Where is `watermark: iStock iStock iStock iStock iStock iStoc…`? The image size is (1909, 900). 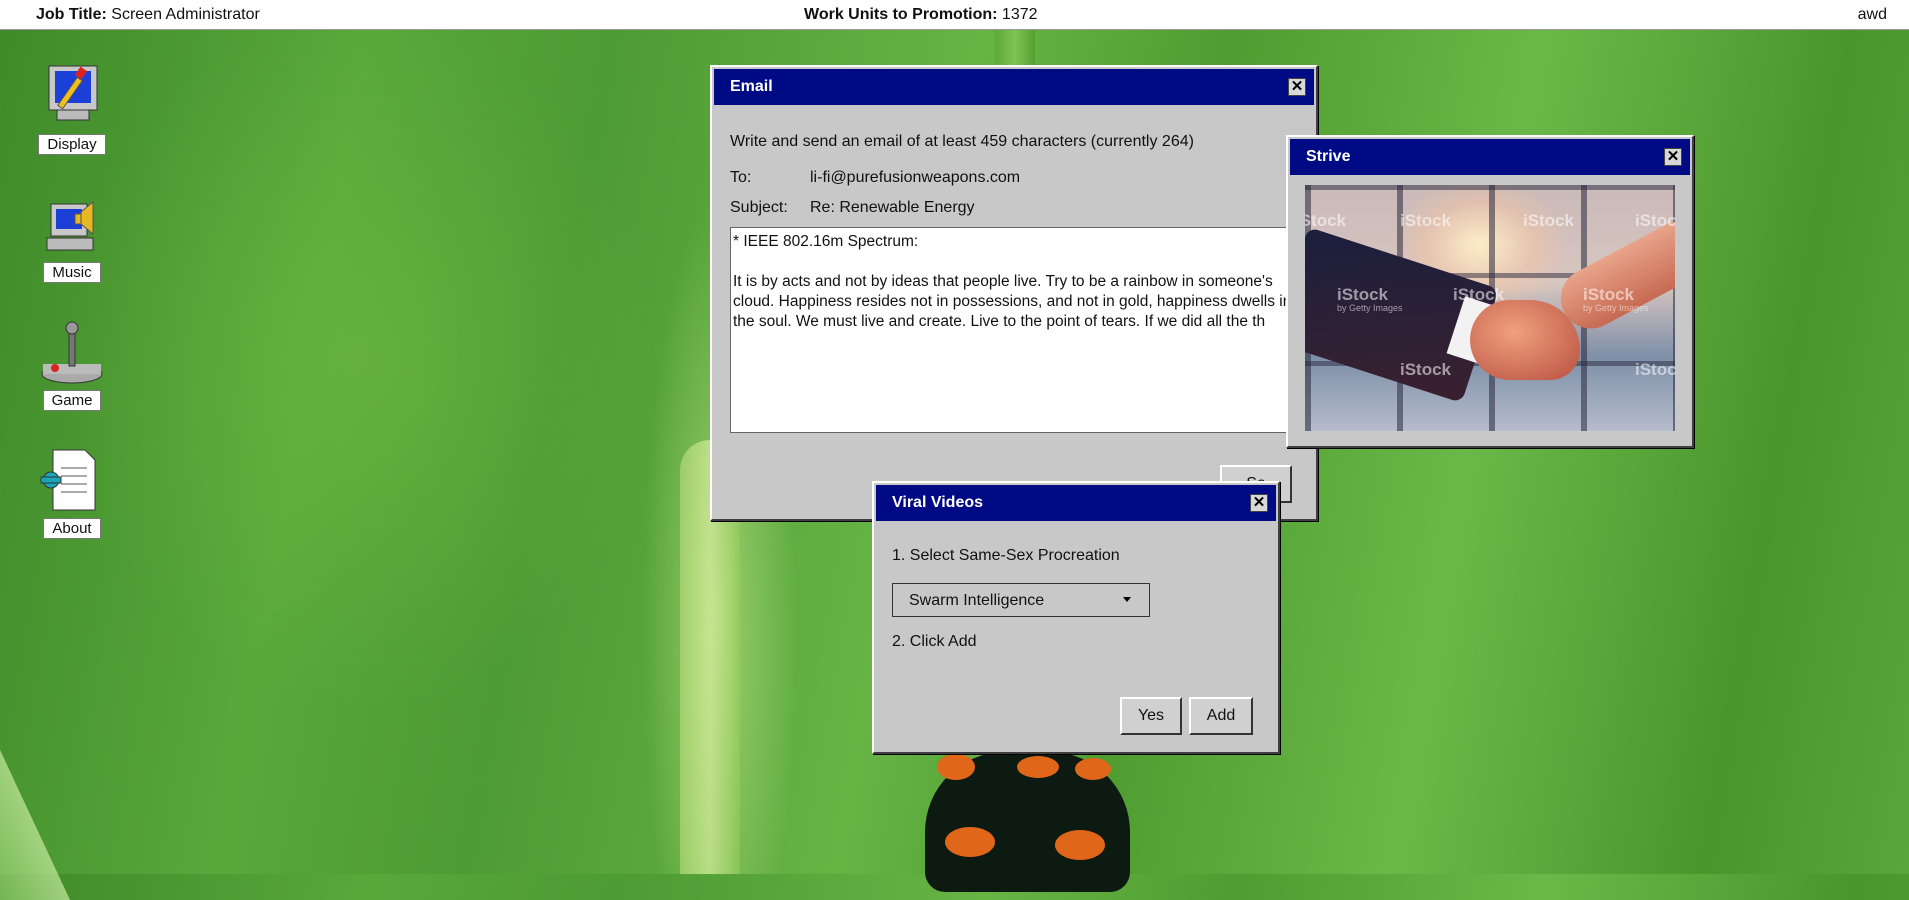 watermark: iStock iStock iStock iStock iStock iStoc… is located at coordinates (1490, 295).